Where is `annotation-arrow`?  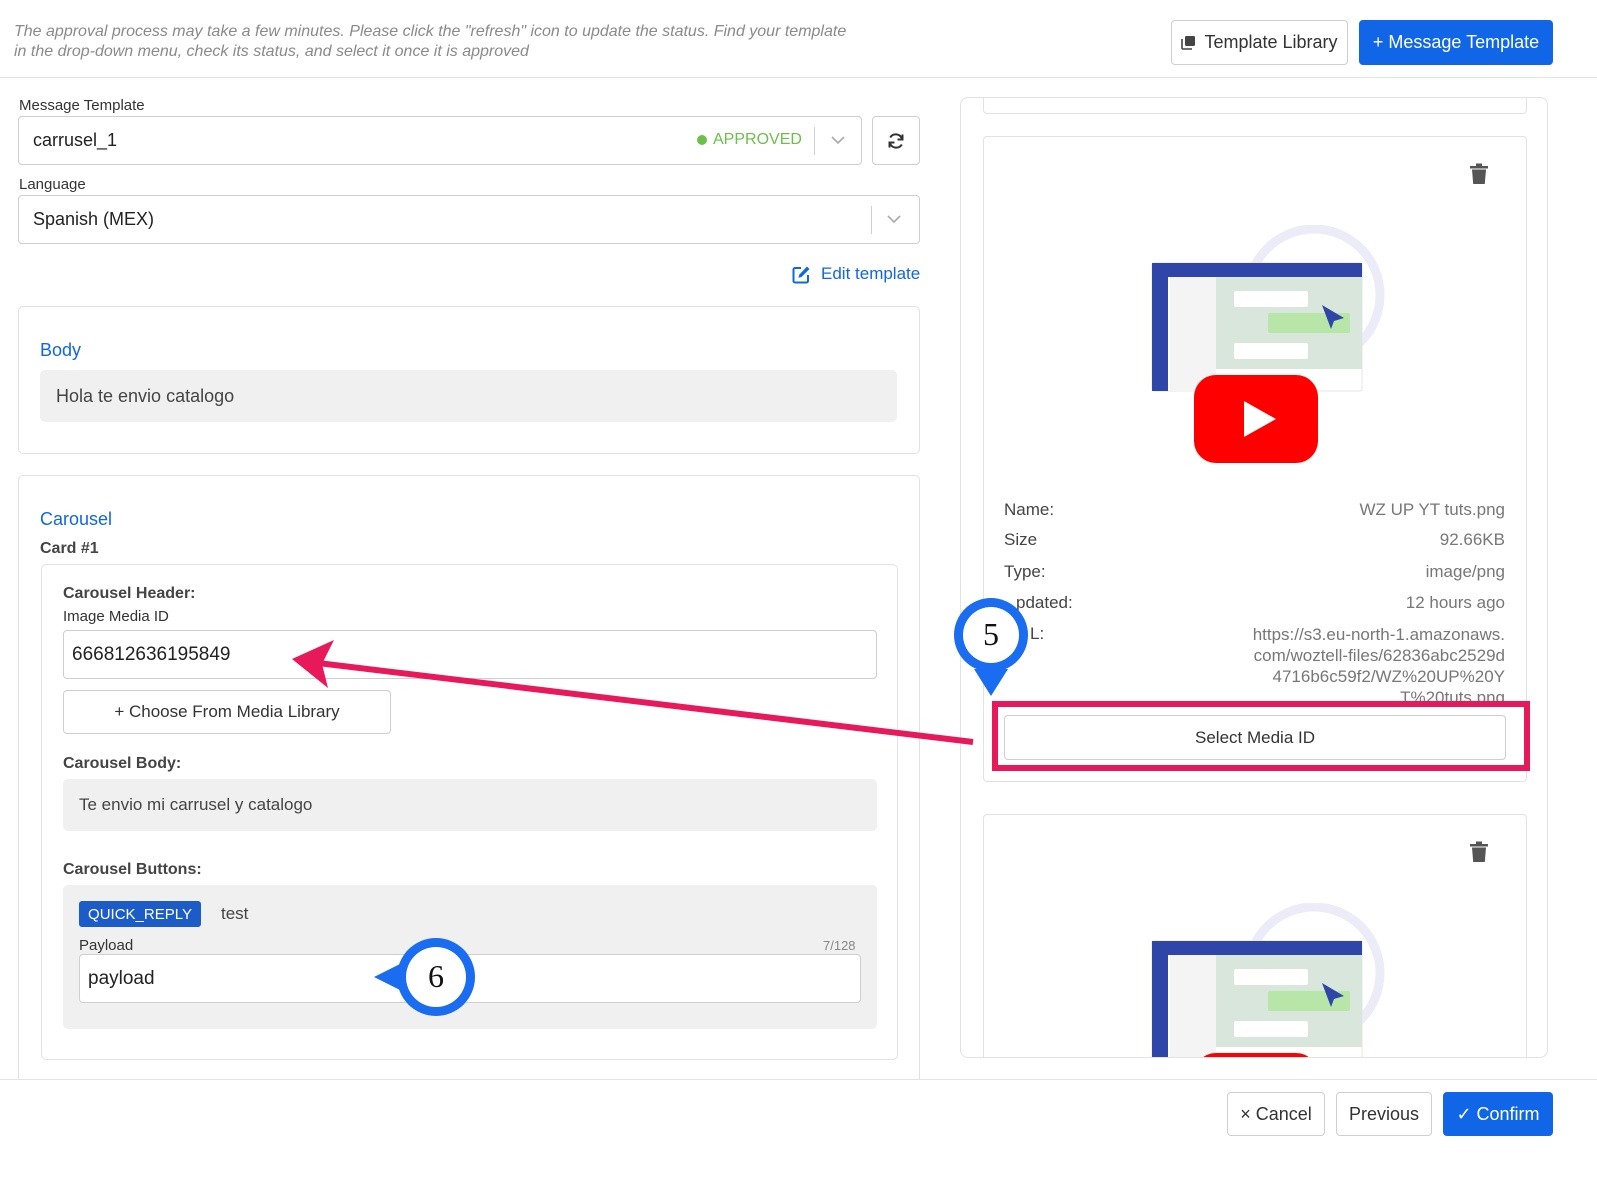 annotation-arrow is located at coordinates (633, 692).